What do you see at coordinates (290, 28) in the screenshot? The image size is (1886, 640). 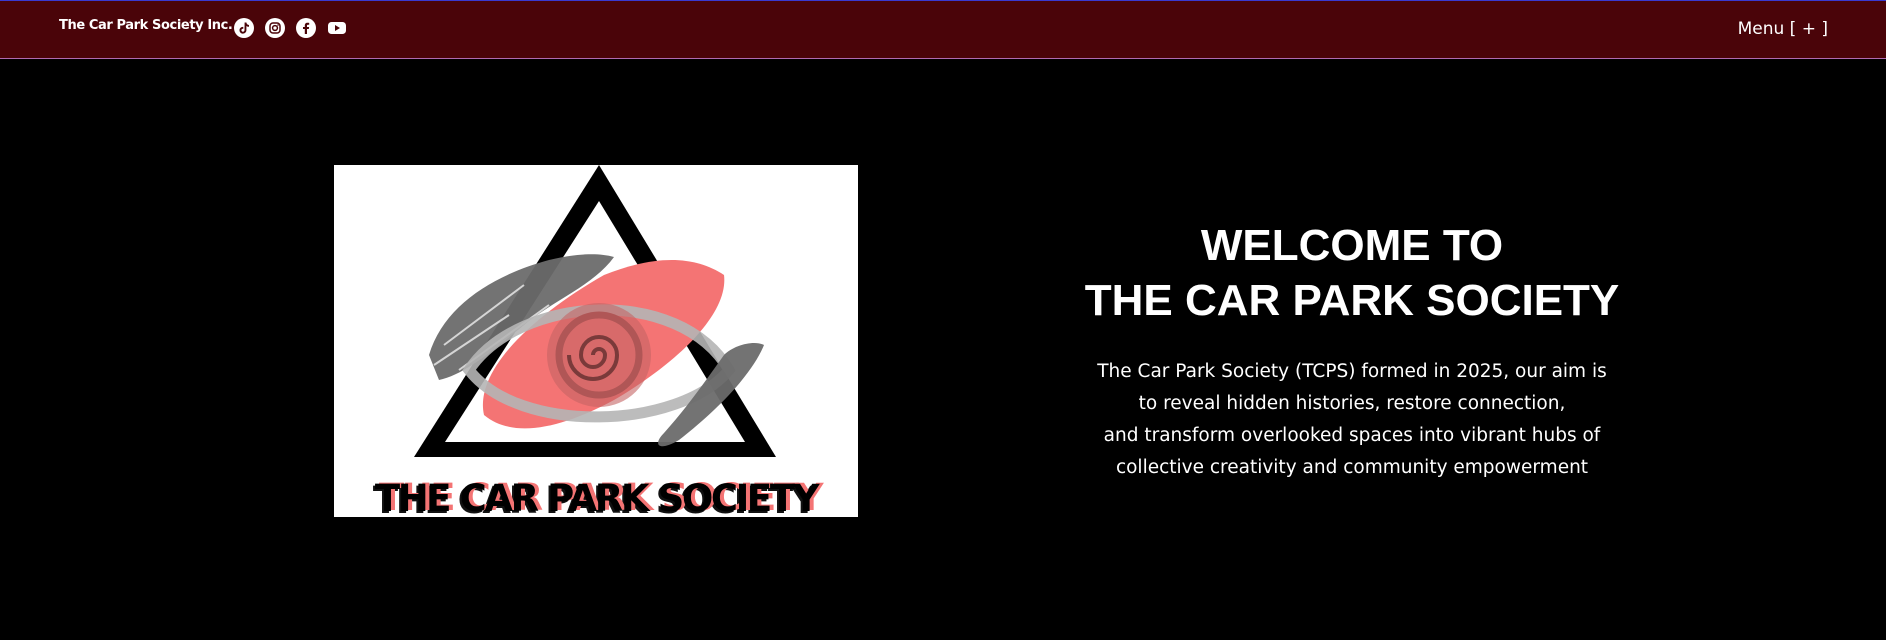 I see `social-links` at bounding box center [290, 28].